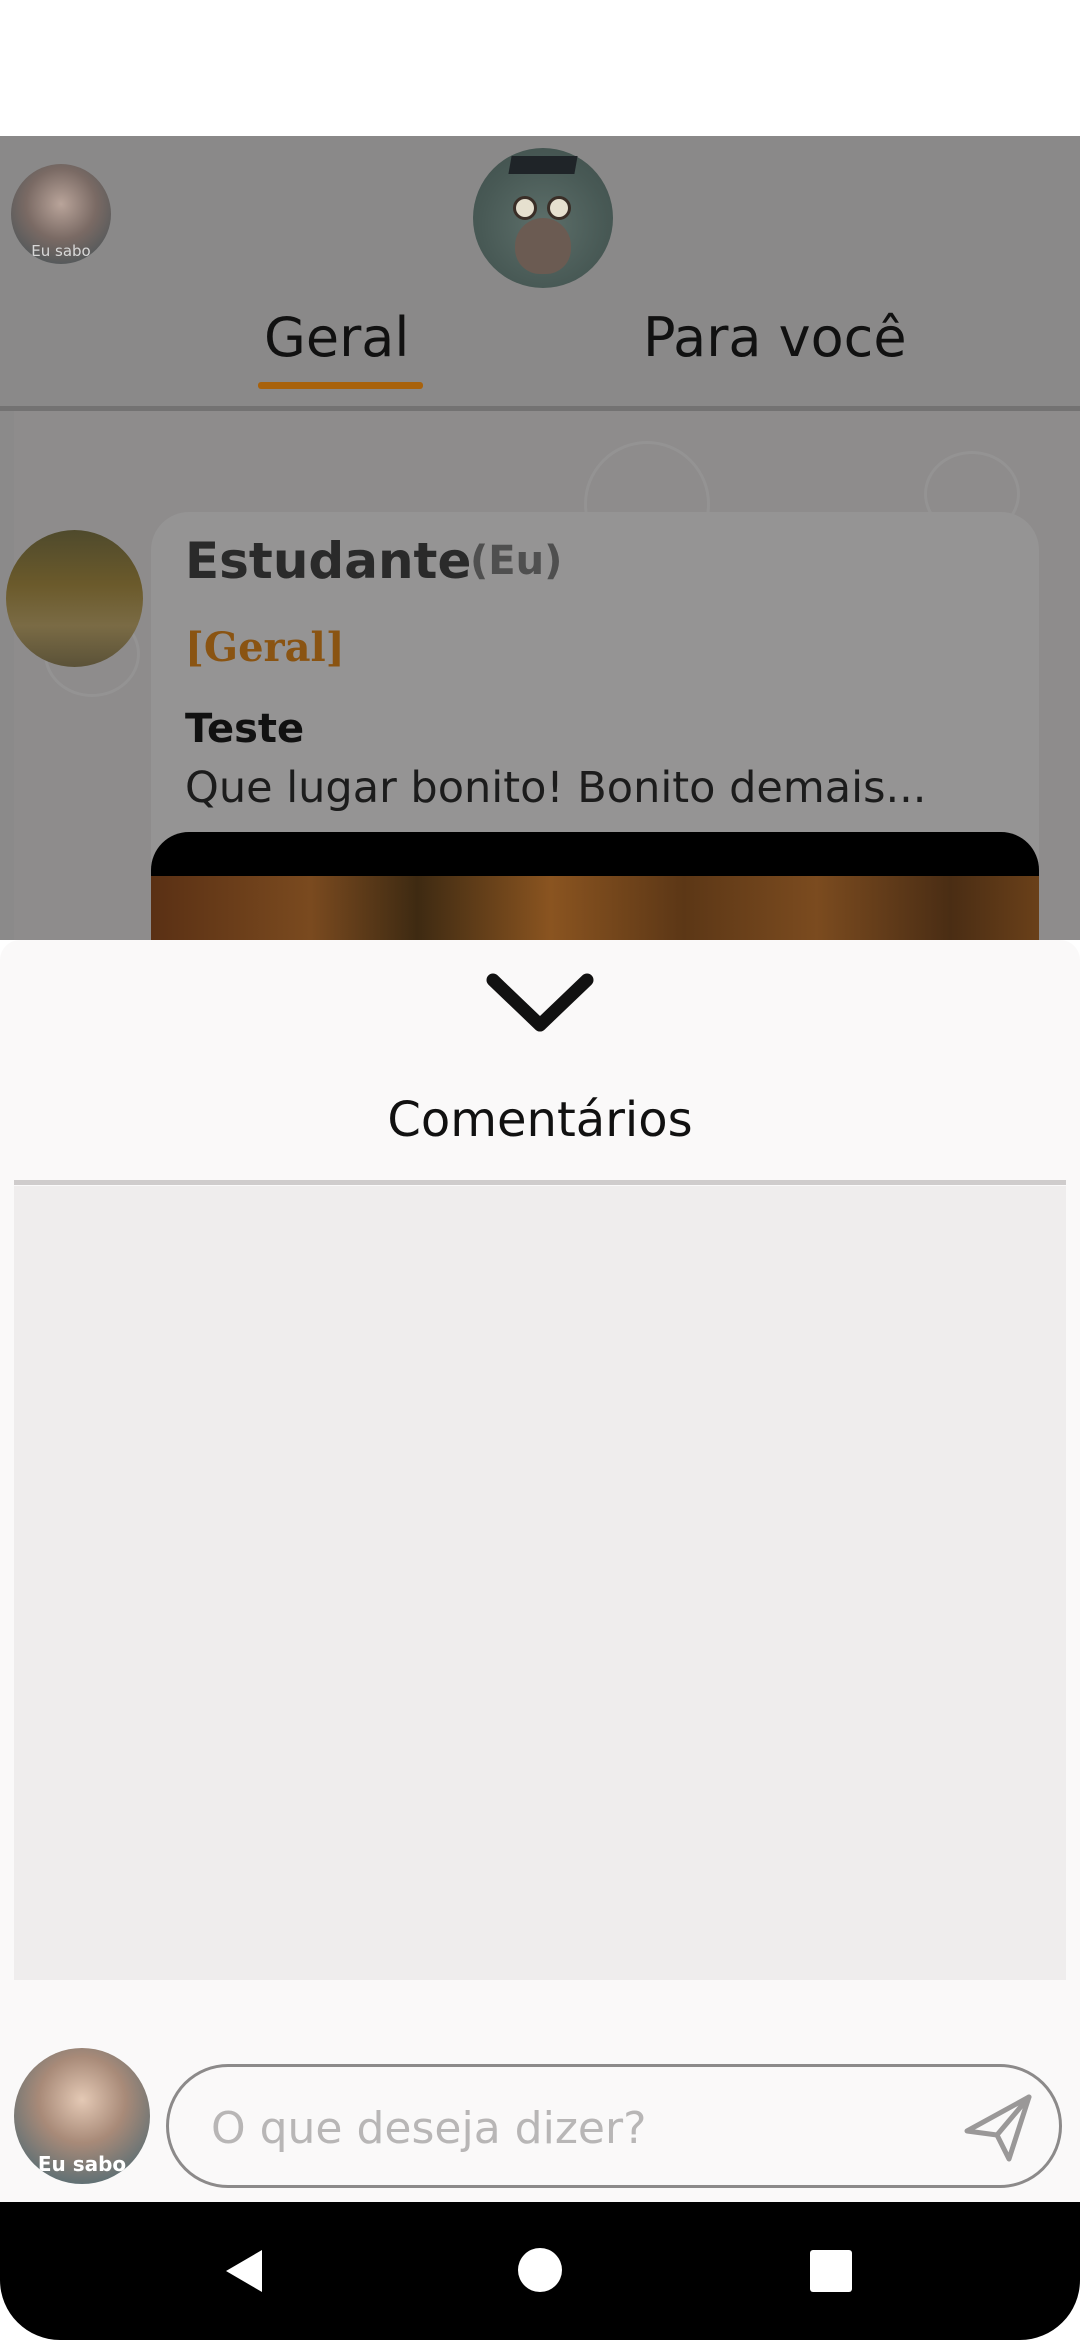 This screenshot has height=2340, width=1080. I want to click on nav-back-button, so click(245, 2271).